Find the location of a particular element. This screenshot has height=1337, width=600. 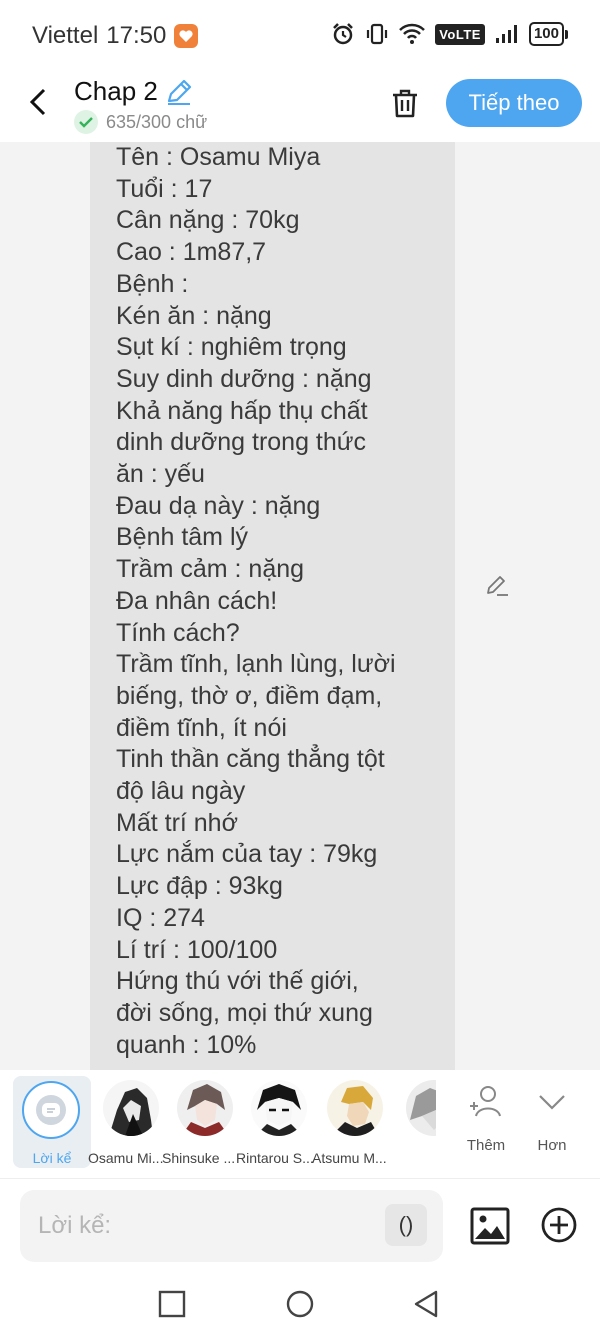

recents-button is located at coordinates (172, 1304).